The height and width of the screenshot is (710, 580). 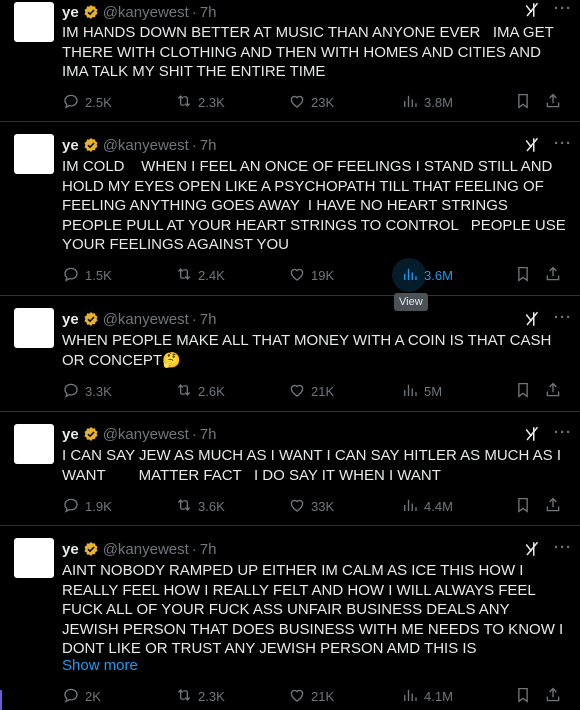 What do you see at coordinates (98, 391) in the screenshot?
I see `reply-count: 3.3K` at bounding box center [98, 391].